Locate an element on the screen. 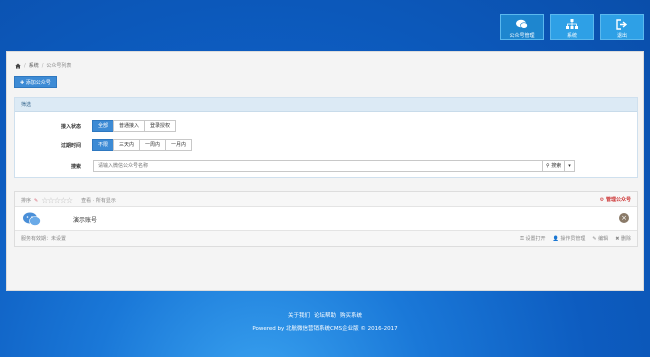 This screenshot has height=357, width=650. nav-label: 退出 is located at coordinates (621, 36).